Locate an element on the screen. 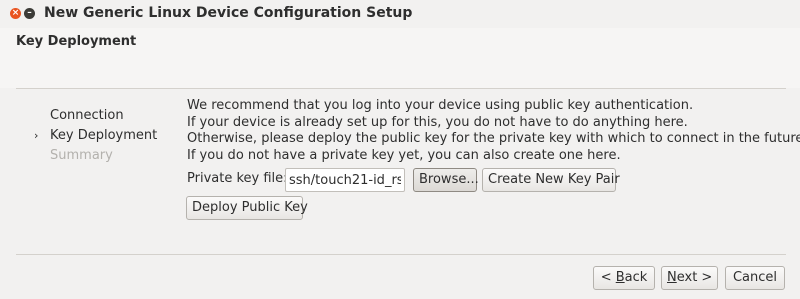 The image size is (800, 299). back-mnemonic: B is located at coordinates (620, 277).